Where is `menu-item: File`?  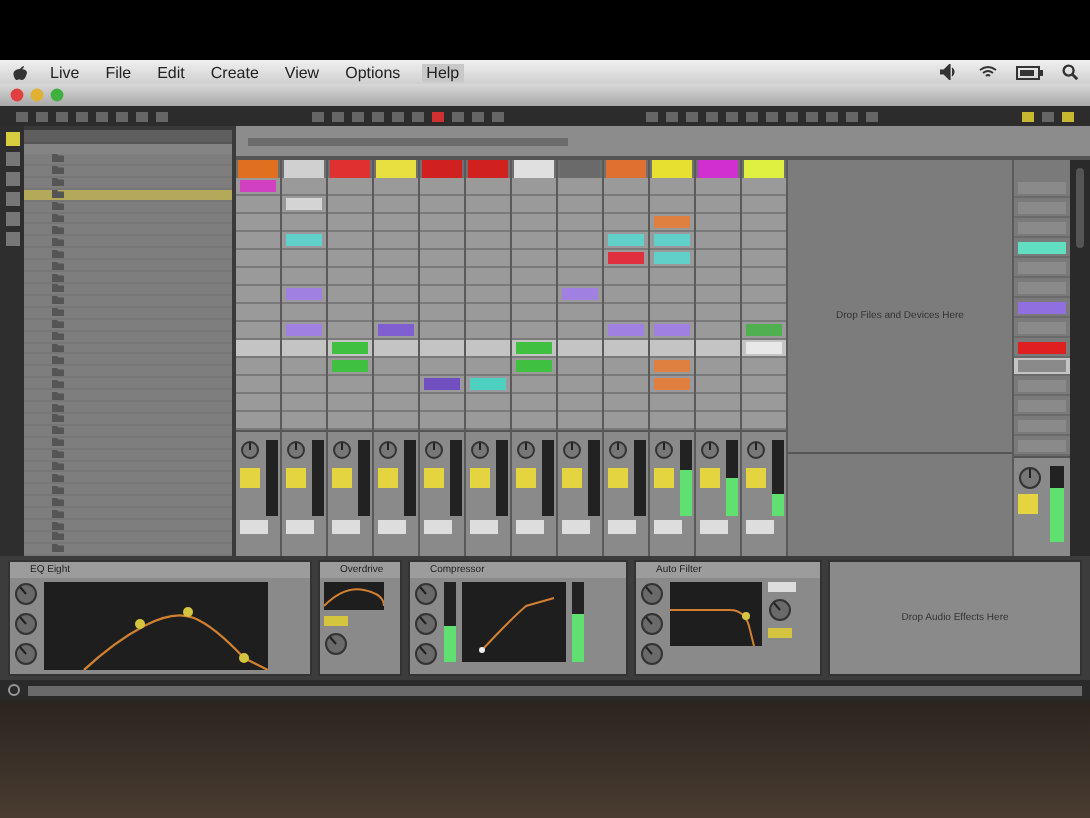
menu-item: File is located at coordinates (118, 72).